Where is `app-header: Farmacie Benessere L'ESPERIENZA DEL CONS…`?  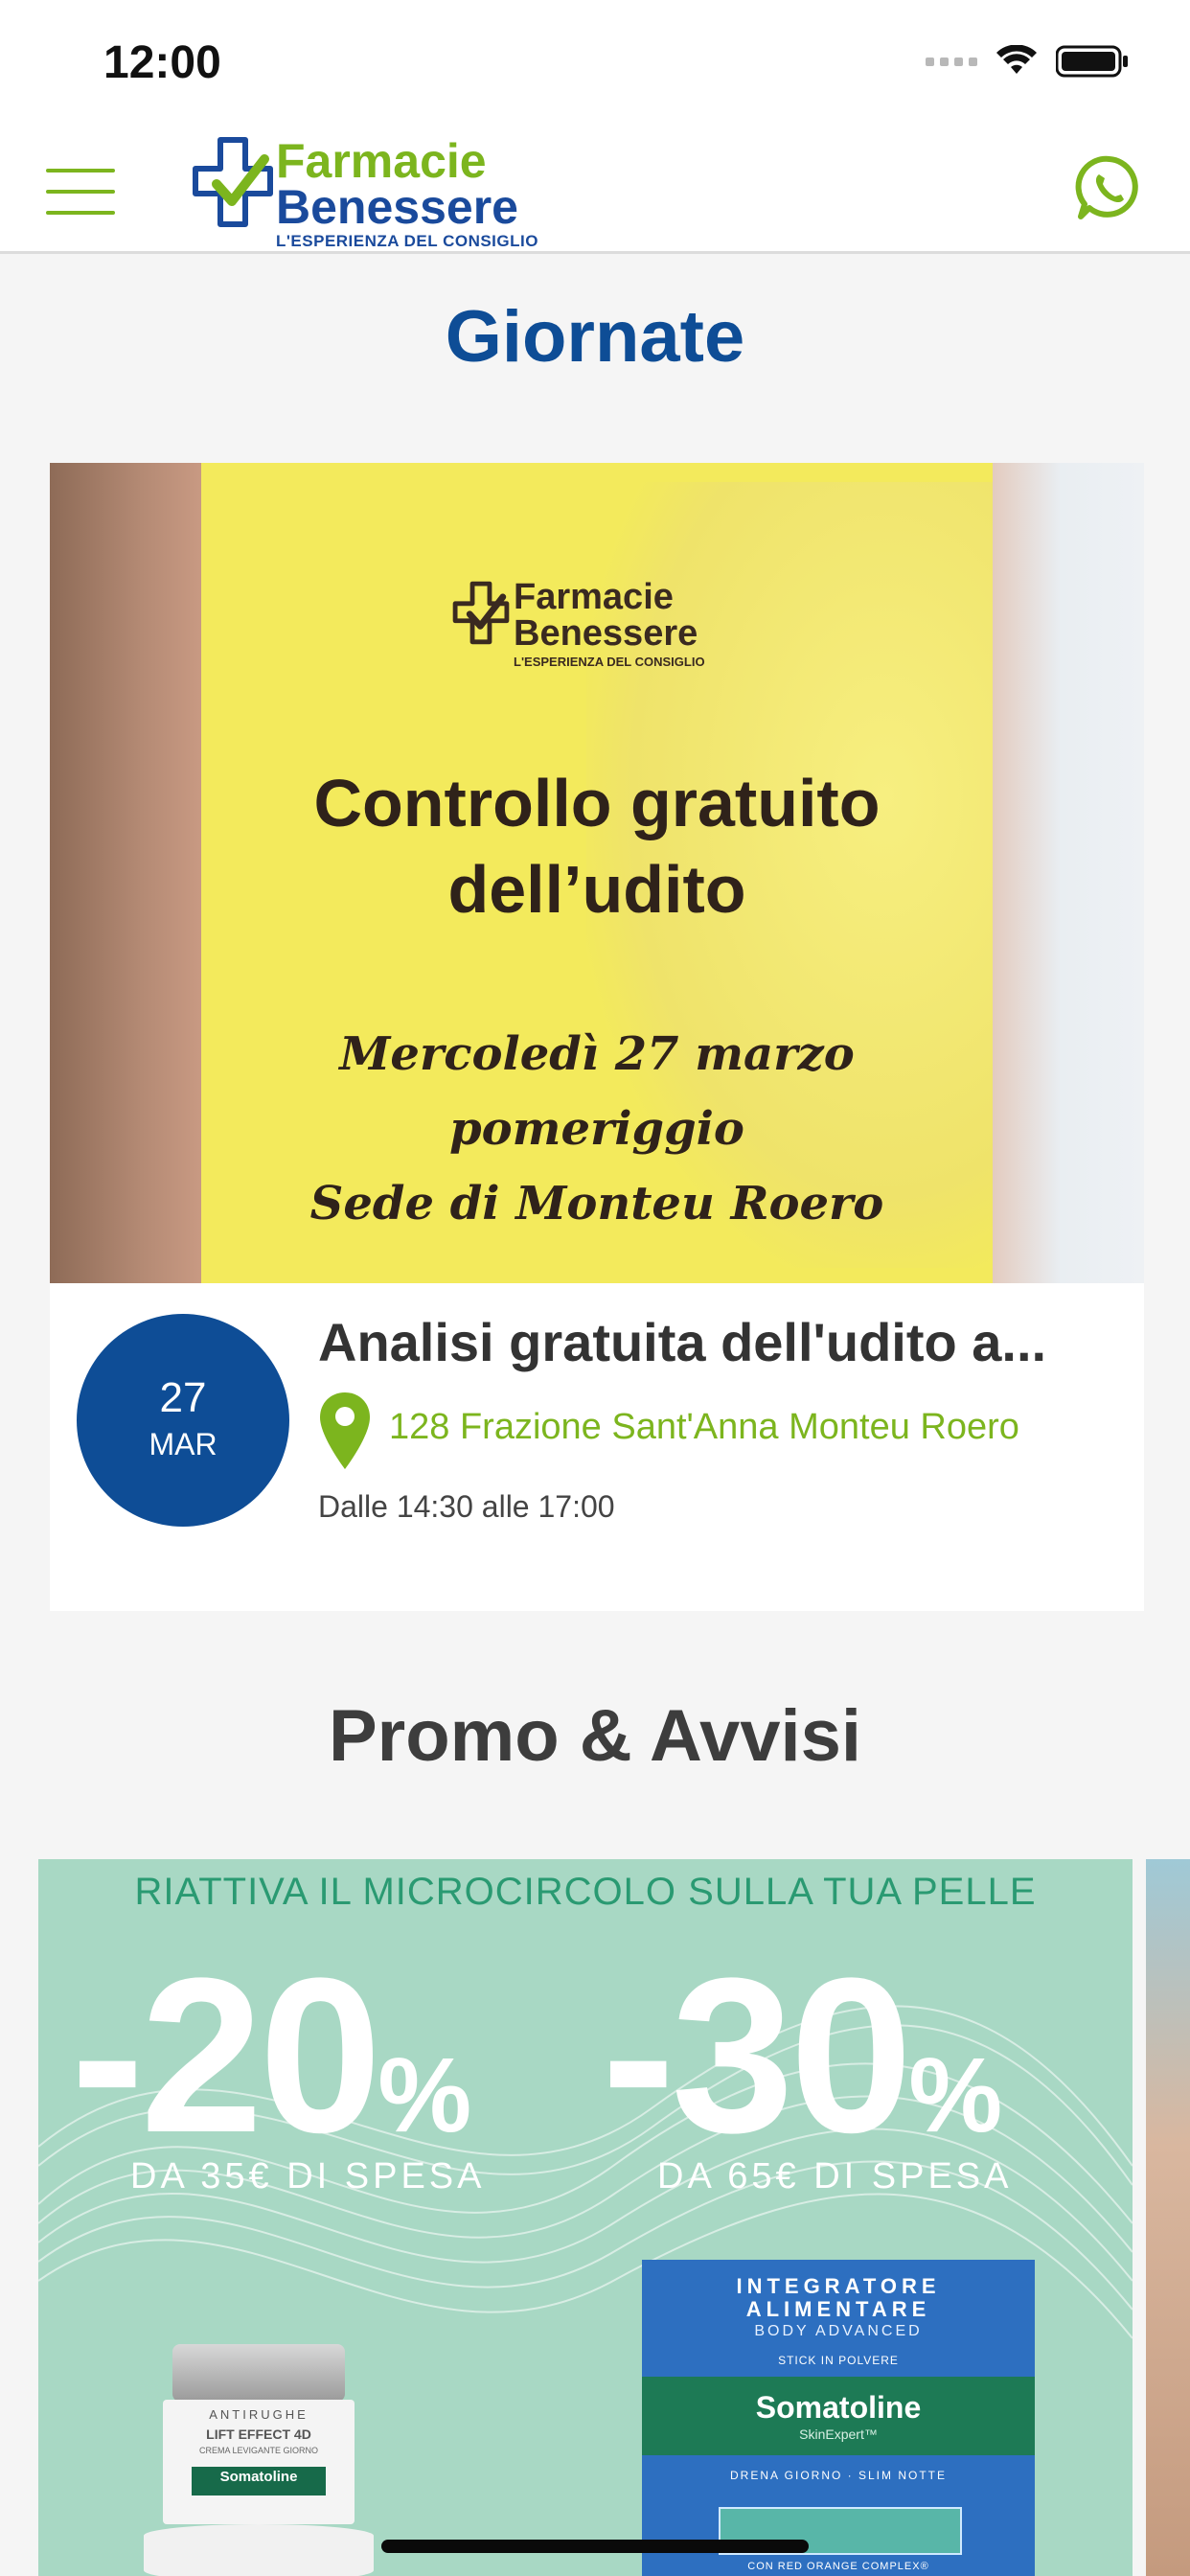
app-header: Farmacie Benessere L'ESPERIENZA DEL CONS… is located at coordinates (595, 188).